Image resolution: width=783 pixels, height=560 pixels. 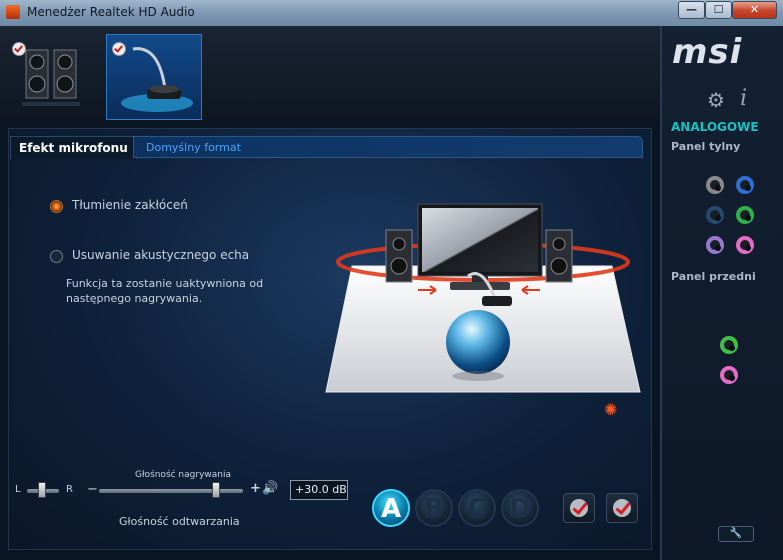 What do you see at coordinates (391, 13) in the screenshot?
I see `title-bar: Menedżer Realtek HD Audio — ☐ ✕` at bounding box center [391, 13].